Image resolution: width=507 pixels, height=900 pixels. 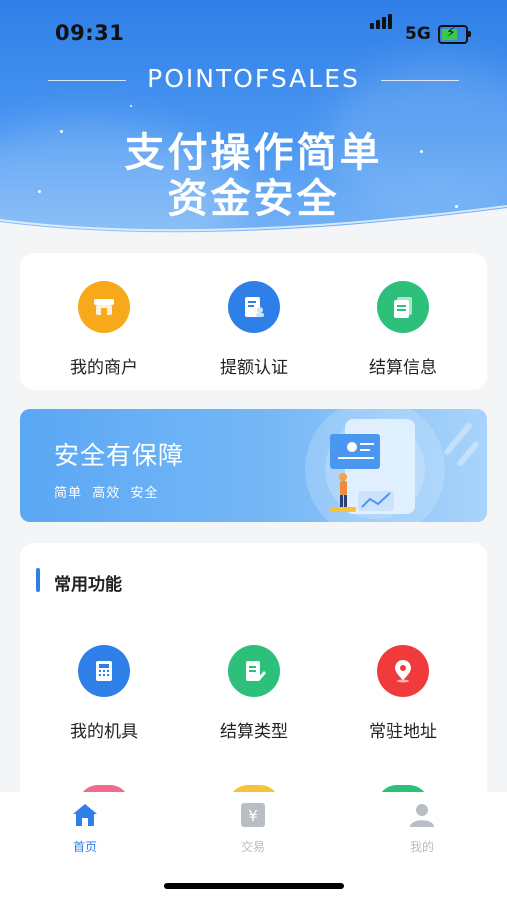 I want to click on tab-home: 首页, so click(x=85, y=828).